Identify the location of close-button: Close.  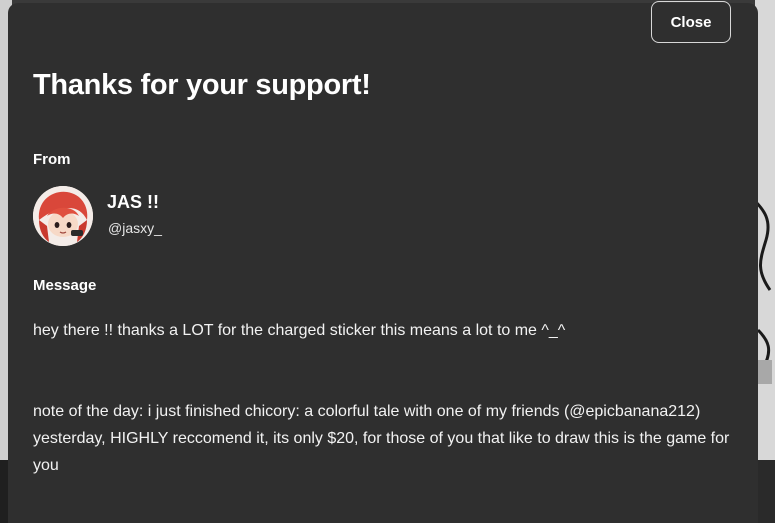
(691, 22).